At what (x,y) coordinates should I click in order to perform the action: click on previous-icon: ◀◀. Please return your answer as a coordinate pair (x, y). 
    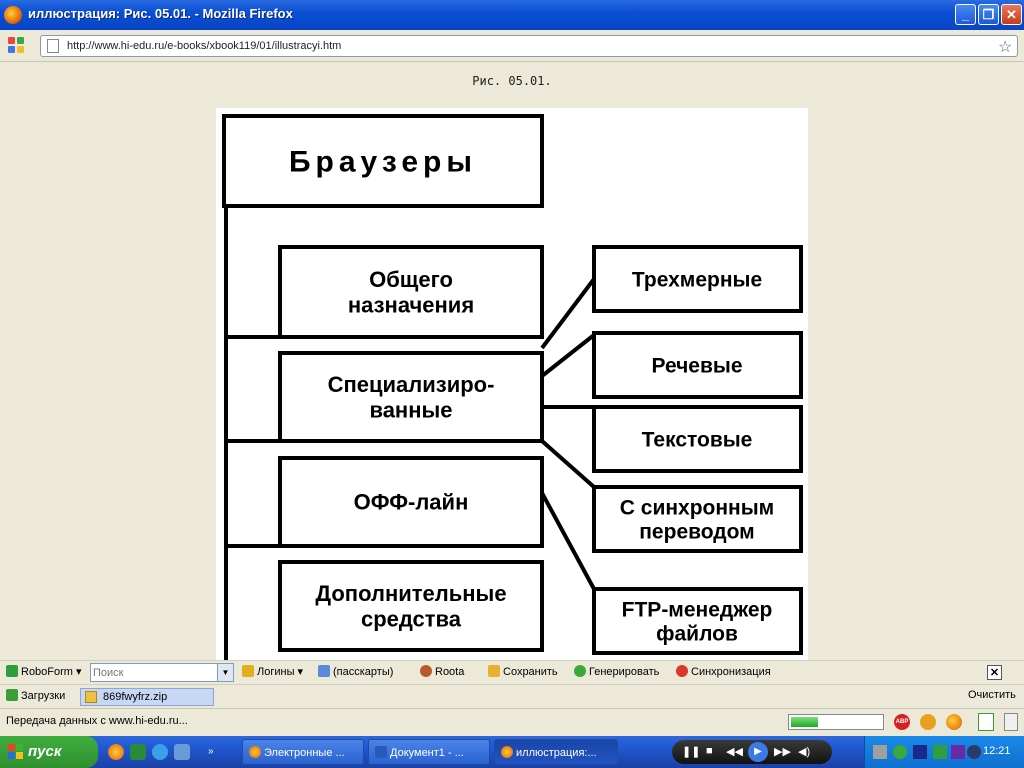
    Looking at the image, I should click on (734, 751).